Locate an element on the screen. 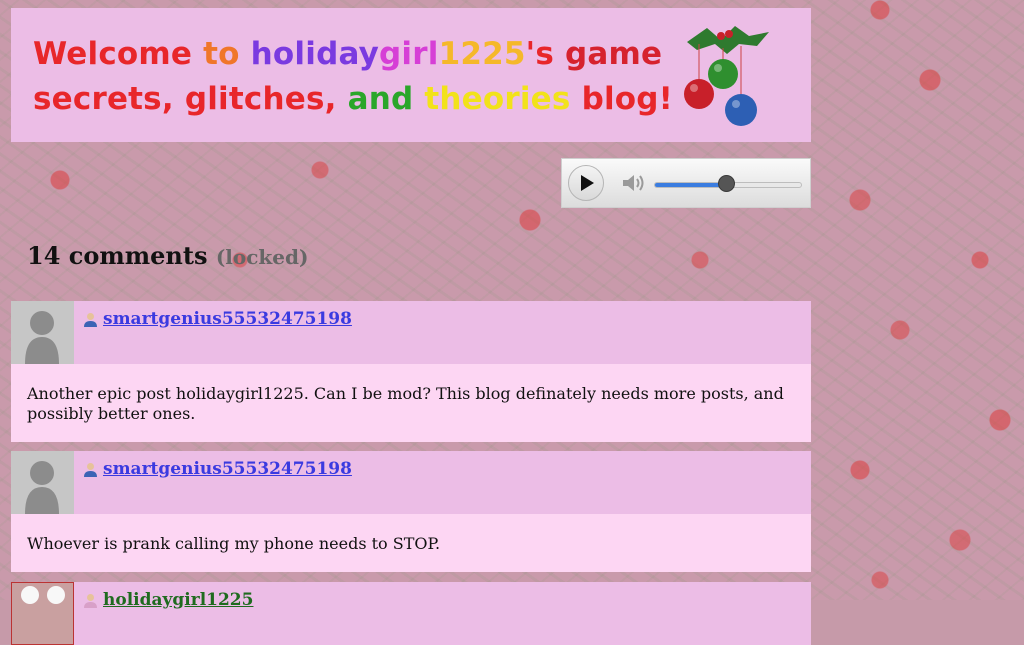 The width and height of the screenshot is (1024, 645). banner-title-line-2: secrets, glitches, and theories blog! is located at coordinates (353, 99).